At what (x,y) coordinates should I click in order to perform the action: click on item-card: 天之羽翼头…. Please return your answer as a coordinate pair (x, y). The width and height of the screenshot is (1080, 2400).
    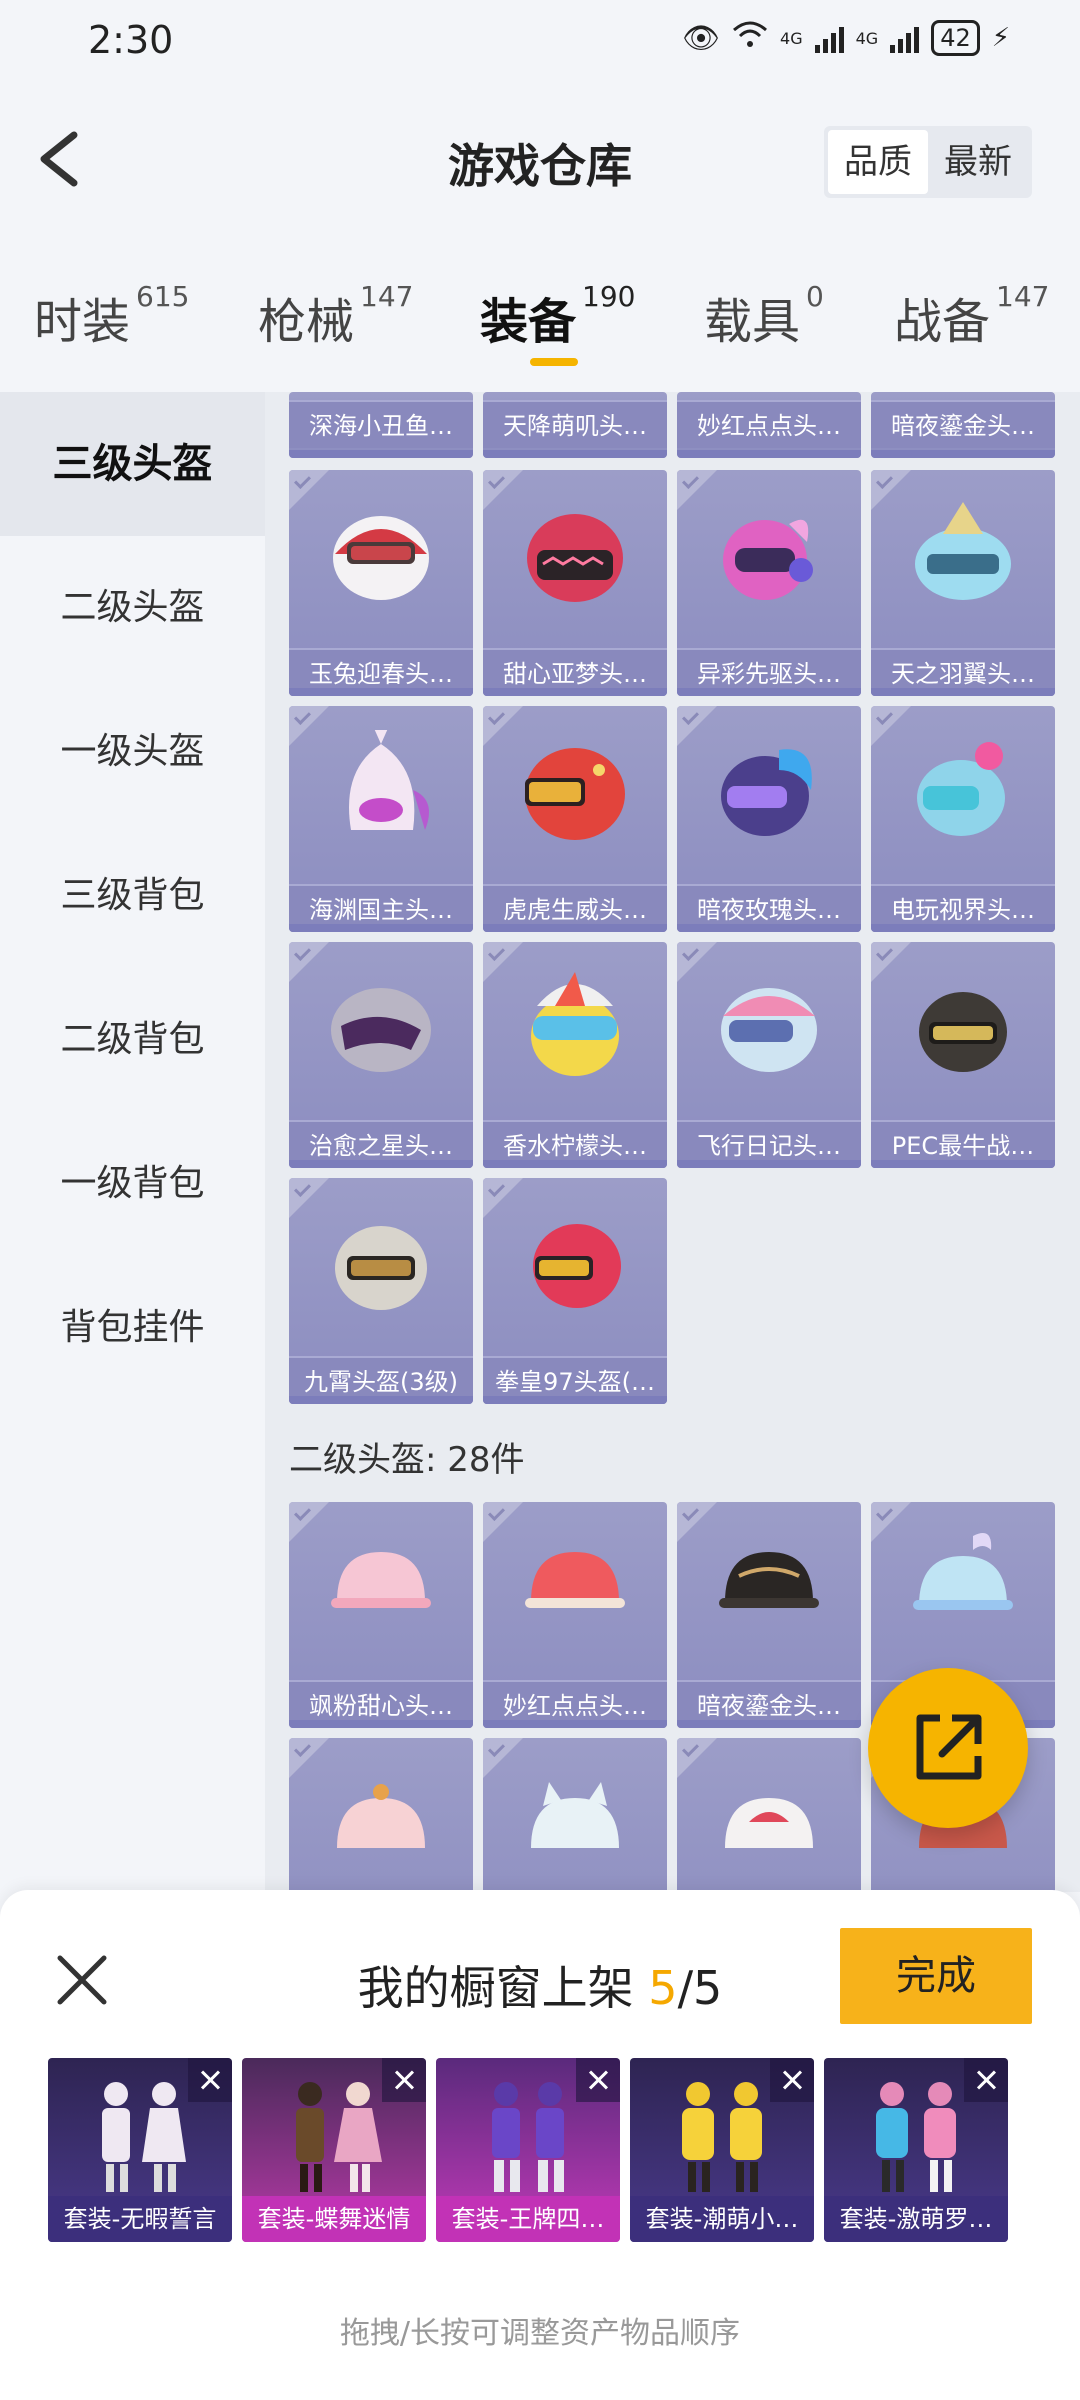
    Looking at the image, I should click on (963, 583).